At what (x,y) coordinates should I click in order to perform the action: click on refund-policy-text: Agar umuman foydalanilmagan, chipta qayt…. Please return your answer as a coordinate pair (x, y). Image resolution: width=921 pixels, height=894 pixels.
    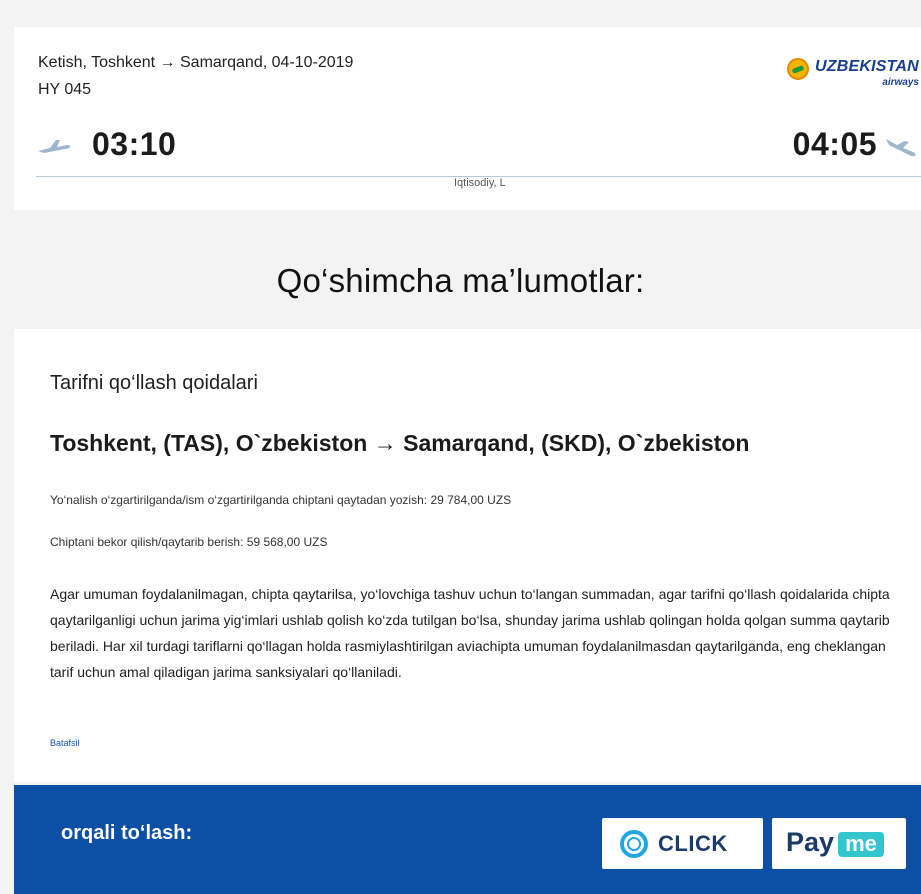
    Looking at the image, I should click on (470, 633).